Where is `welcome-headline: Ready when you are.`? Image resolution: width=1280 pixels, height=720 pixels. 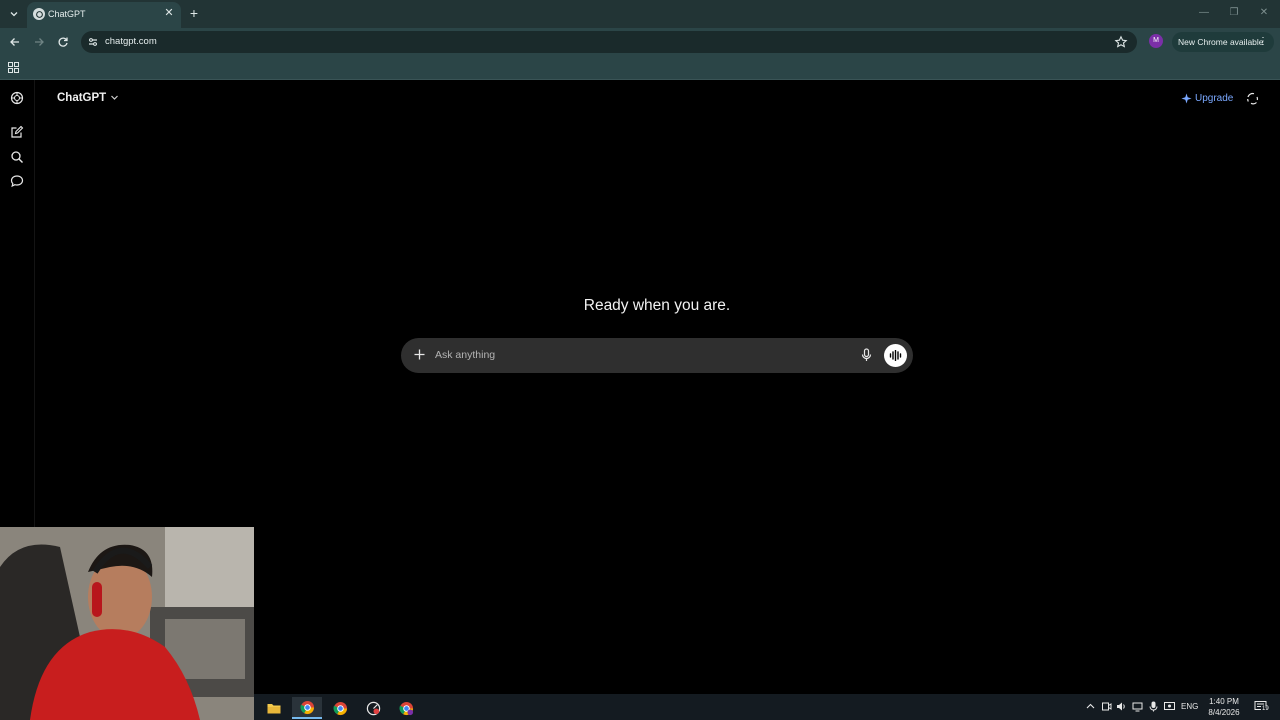 welcome-headline: Ready when you are. is located at coordinates (657, 305).